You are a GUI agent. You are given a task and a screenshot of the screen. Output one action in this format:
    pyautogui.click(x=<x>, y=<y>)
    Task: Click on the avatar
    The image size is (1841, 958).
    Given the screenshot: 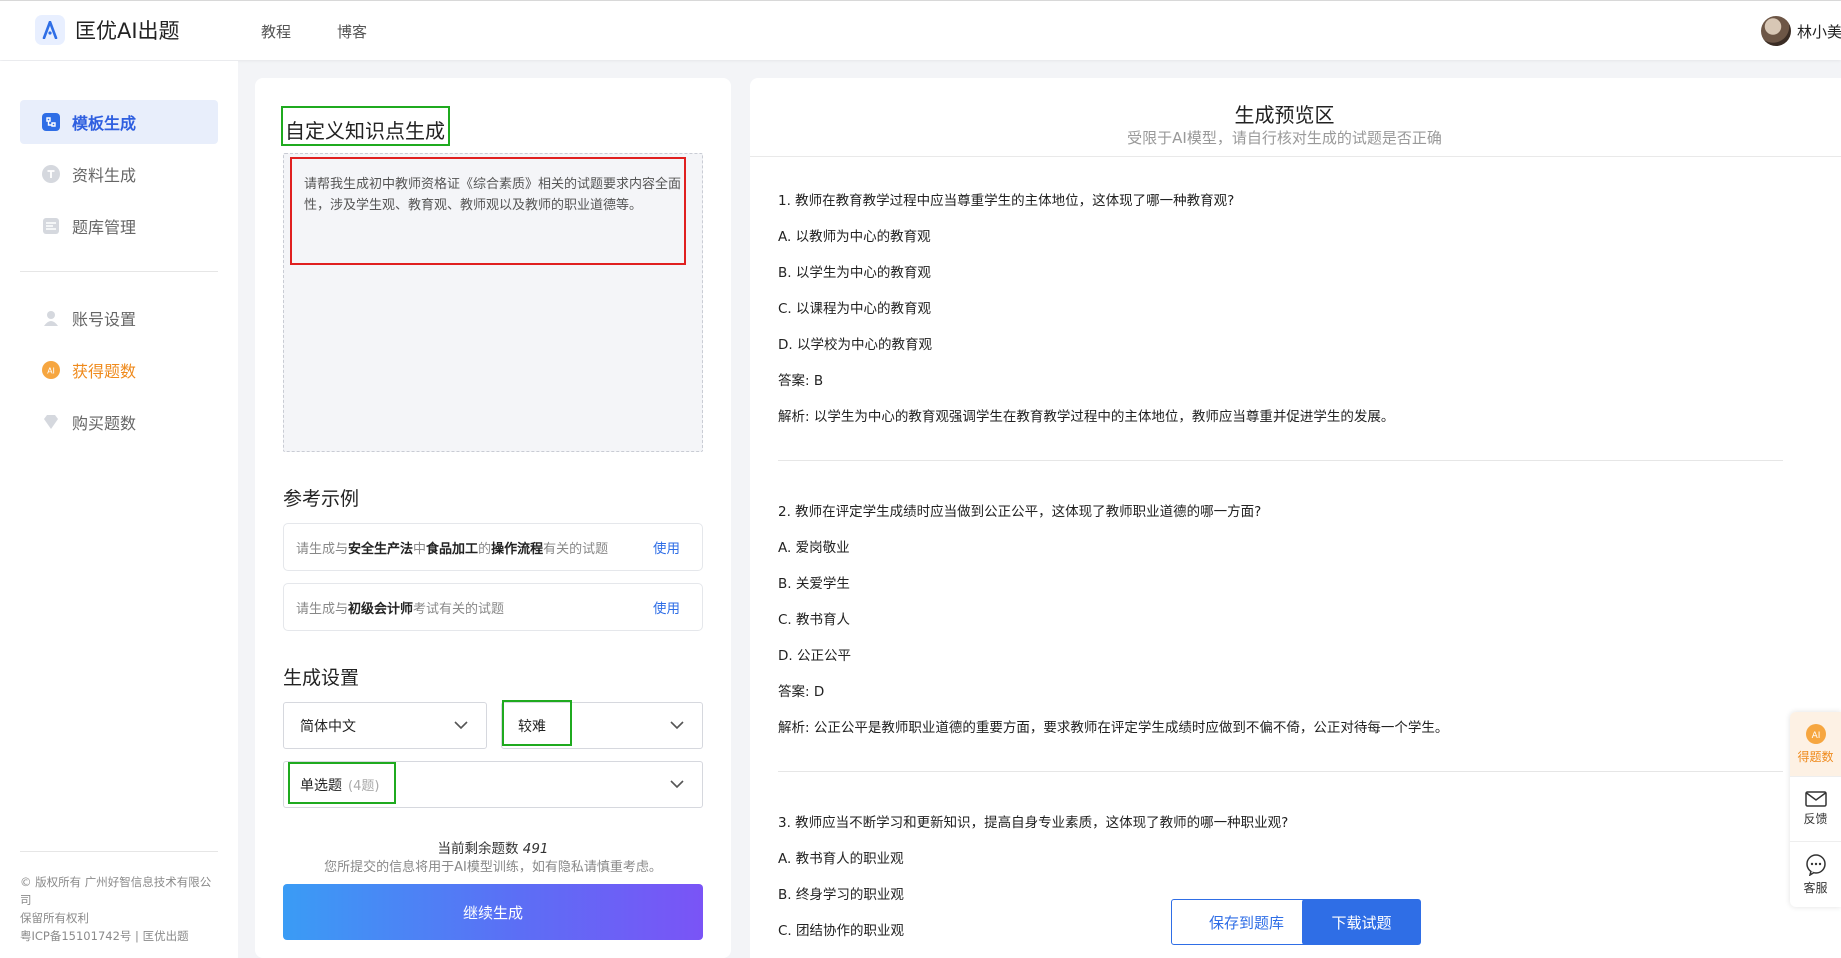 What is the action you would take?
    pyautogui.click(x=1776, y=31)
    